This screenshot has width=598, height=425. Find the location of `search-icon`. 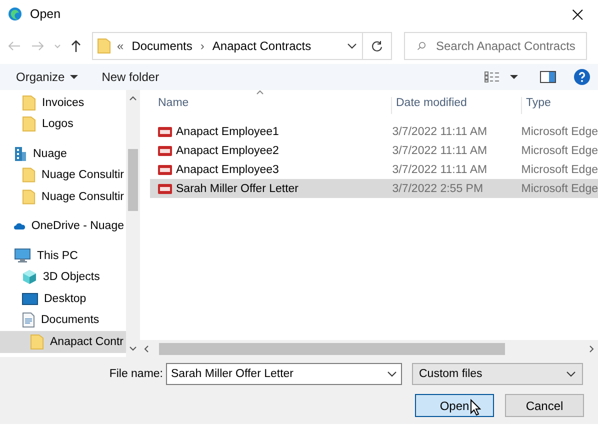

search-icon is located at coordinates (421, 46).